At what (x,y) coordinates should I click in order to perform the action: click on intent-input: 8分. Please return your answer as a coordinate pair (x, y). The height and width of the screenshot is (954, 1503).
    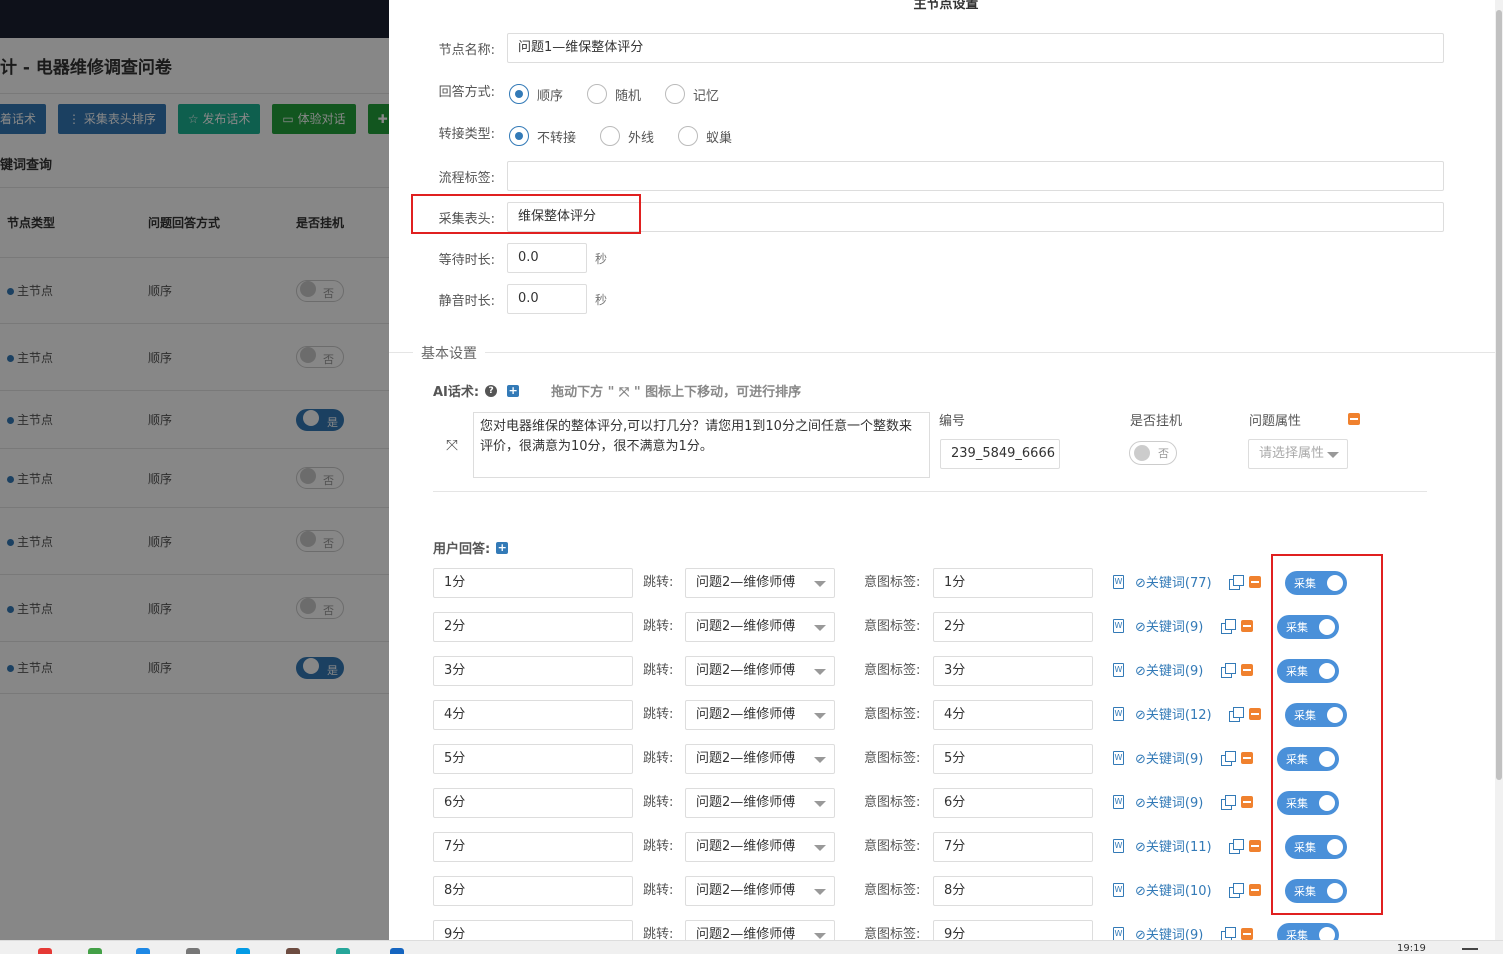
    Looking at the image, I should click on (1013, 891).